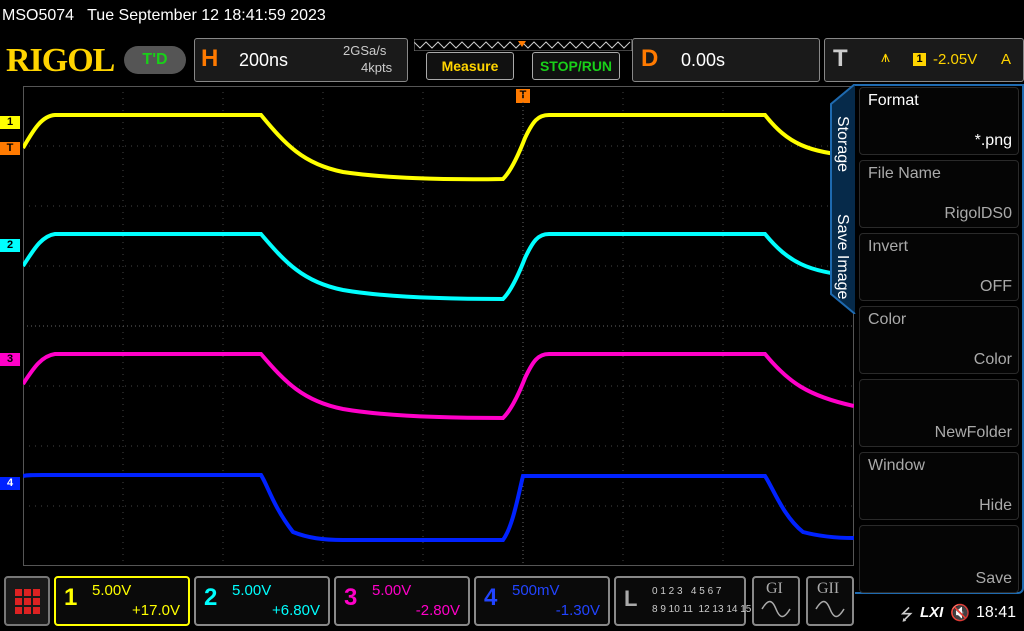  Describe the element at coordinates (10, 483) in the screenshot. I see `channel-4-marker: 4` at that location.